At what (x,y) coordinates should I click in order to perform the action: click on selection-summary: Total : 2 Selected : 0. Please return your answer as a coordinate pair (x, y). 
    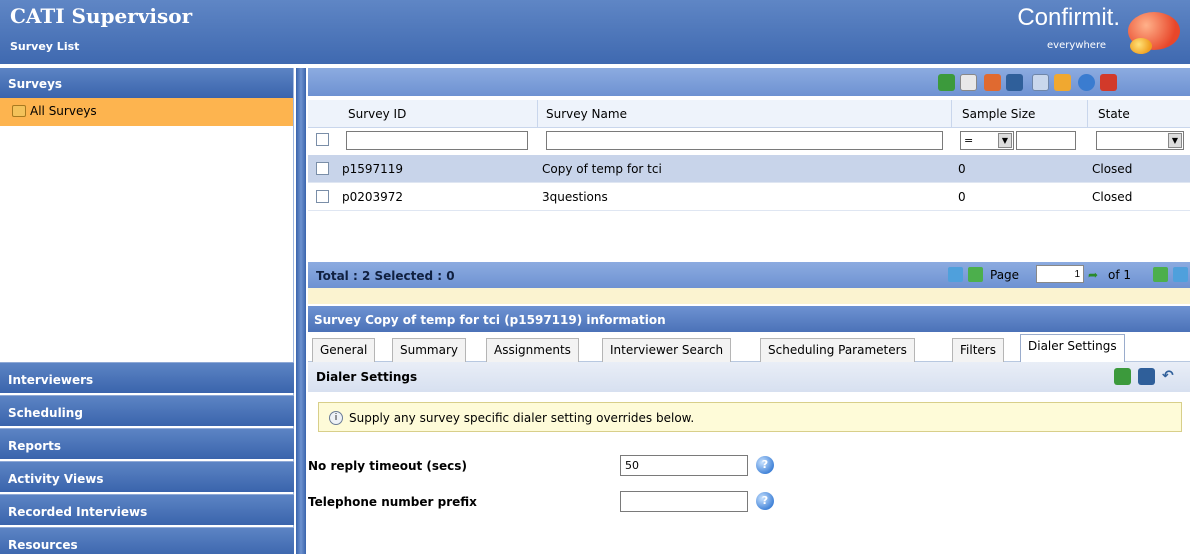
    Looking at the image, I should click on (385, 276).